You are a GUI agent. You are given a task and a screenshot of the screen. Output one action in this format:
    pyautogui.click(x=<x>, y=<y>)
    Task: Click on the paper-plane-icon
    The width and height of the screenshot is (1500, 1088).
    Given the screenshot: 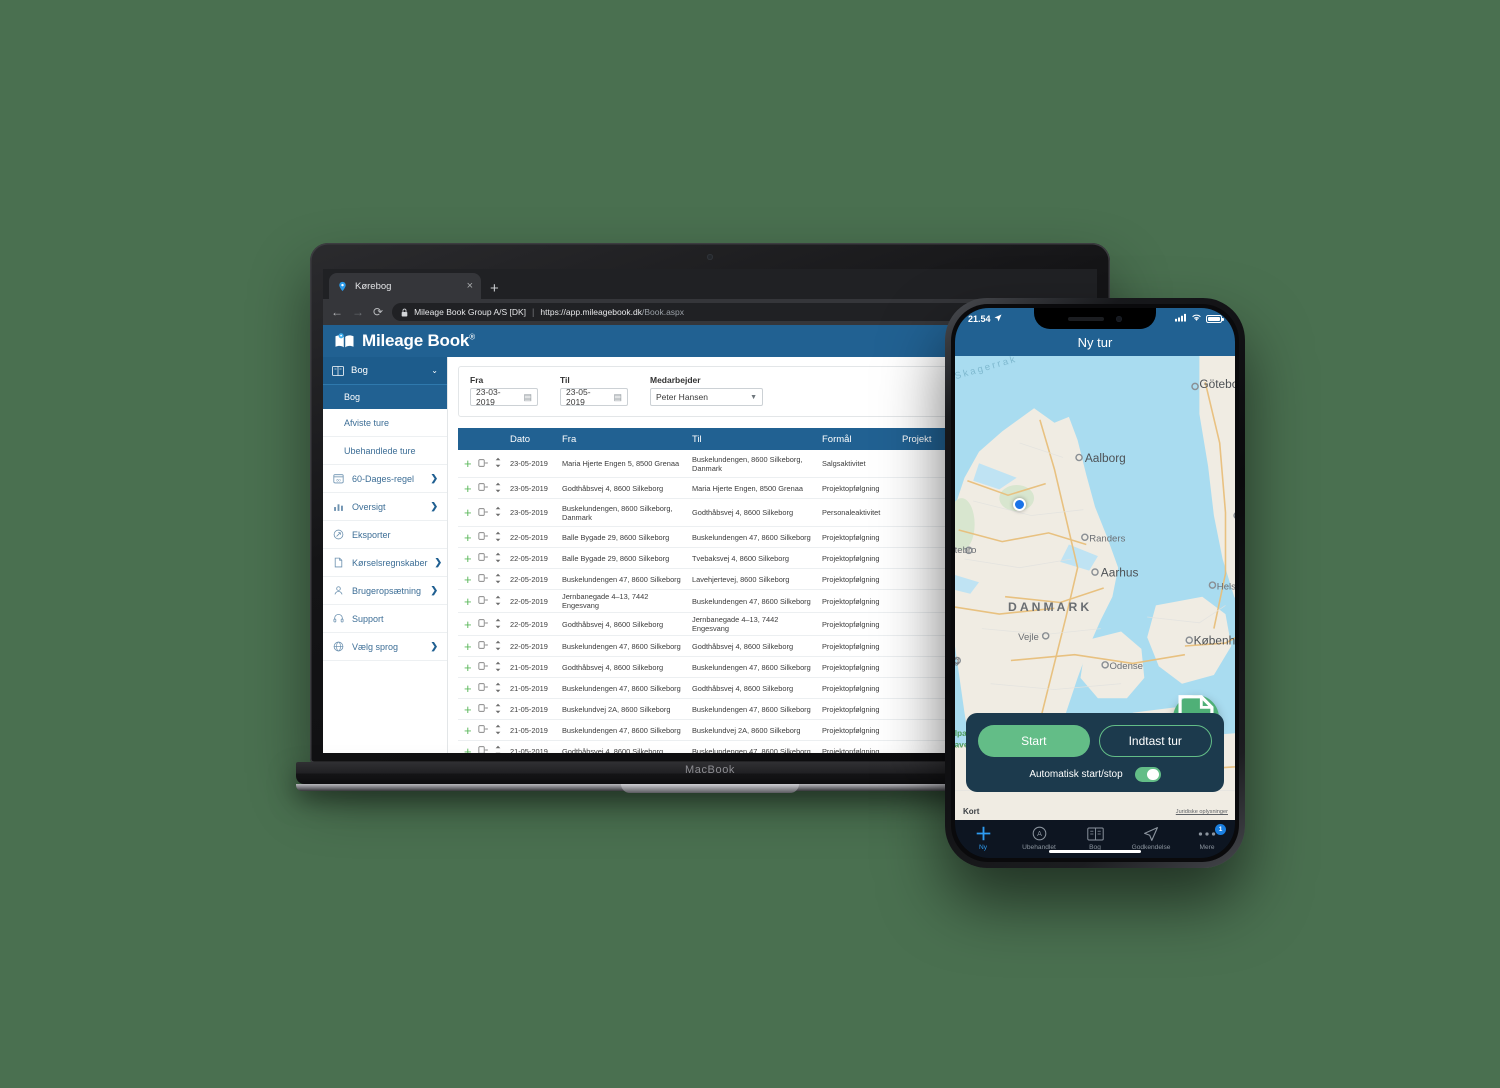 What is the action you would take?
    pyautogui.click(x=1151, y=833)
    